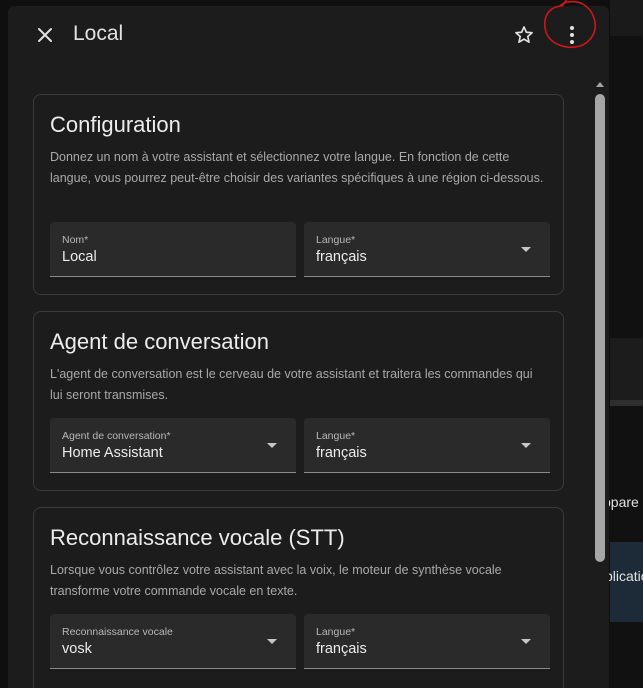 This screenshot has height=688, width=643. Describe the element at coordinates (427, 641) in the screenshot. I see `stt-language-select: Langue* français` at that location.